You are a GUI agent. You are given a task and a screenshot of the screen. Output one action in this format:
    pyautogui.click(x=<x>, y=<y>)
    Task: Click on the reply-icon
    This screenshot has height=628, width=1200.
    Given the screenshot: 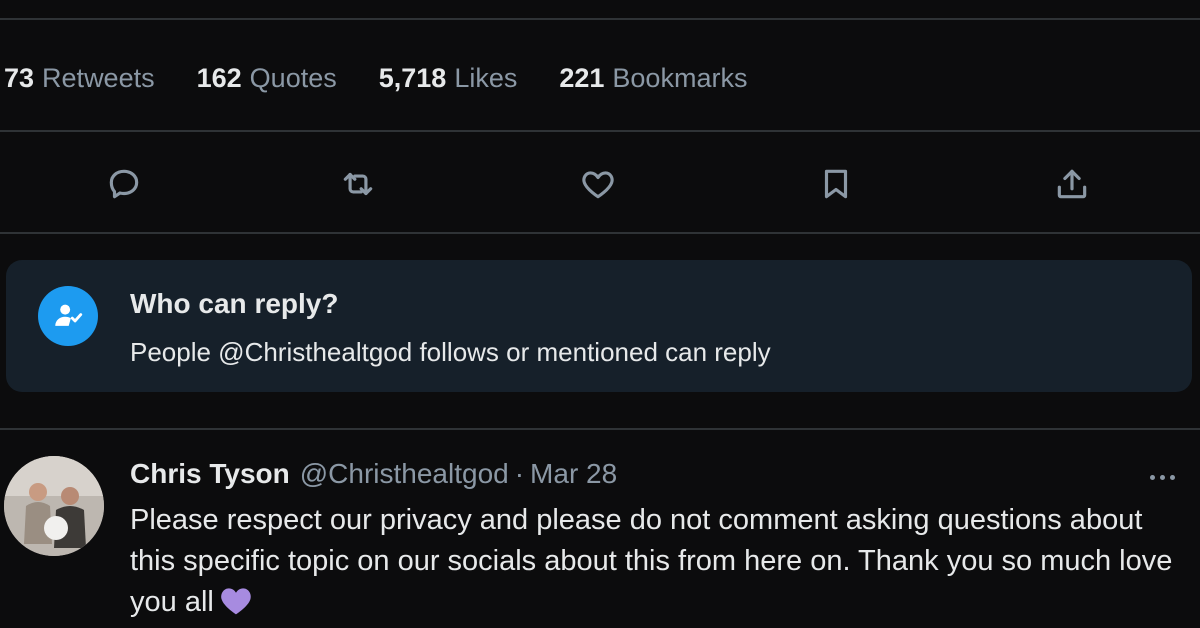 What is the action you would take?
    pyautogui.click(x=124, y=184)
    